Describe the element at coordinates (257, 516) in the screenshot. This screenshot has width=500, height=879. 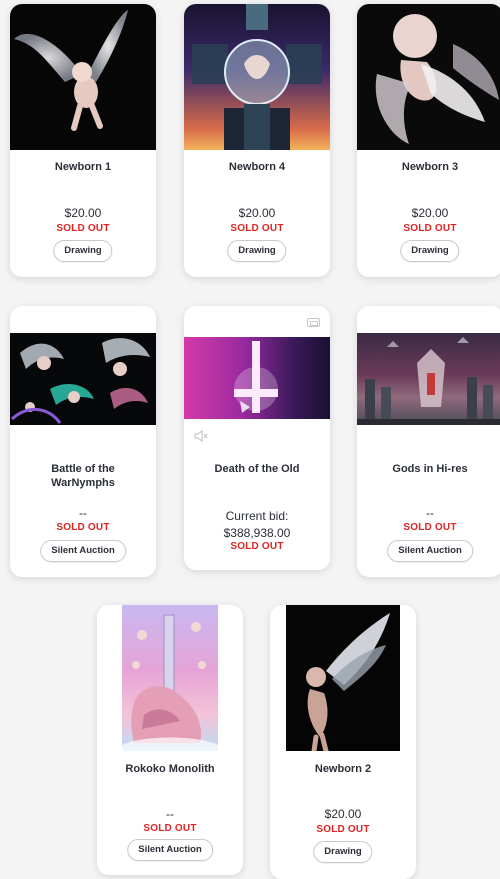
I see `current-bid-label: Current bid:` at that location.